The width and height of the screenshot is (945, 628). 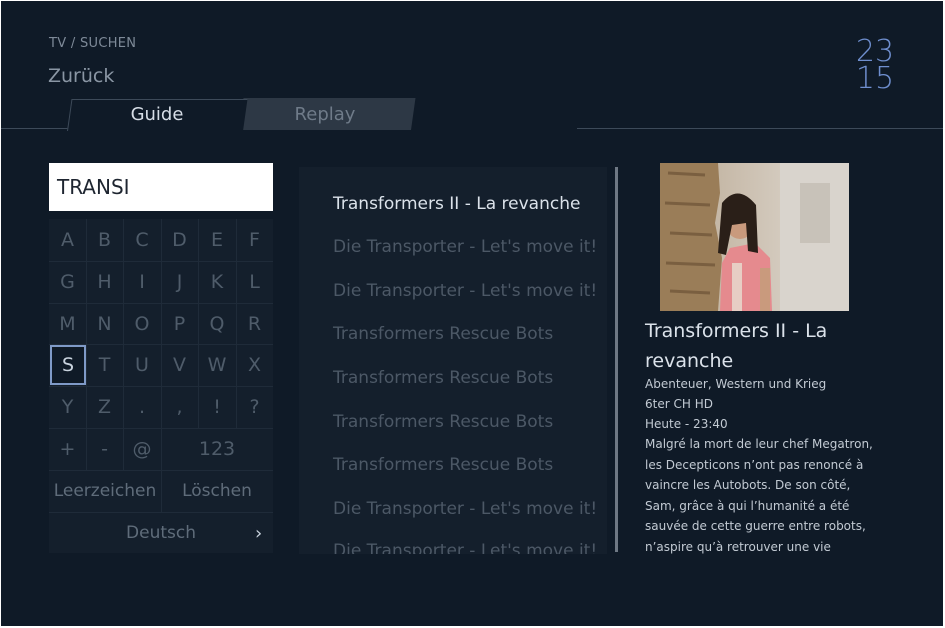 I want to click on key-k: K, so click(x=217, y=282).